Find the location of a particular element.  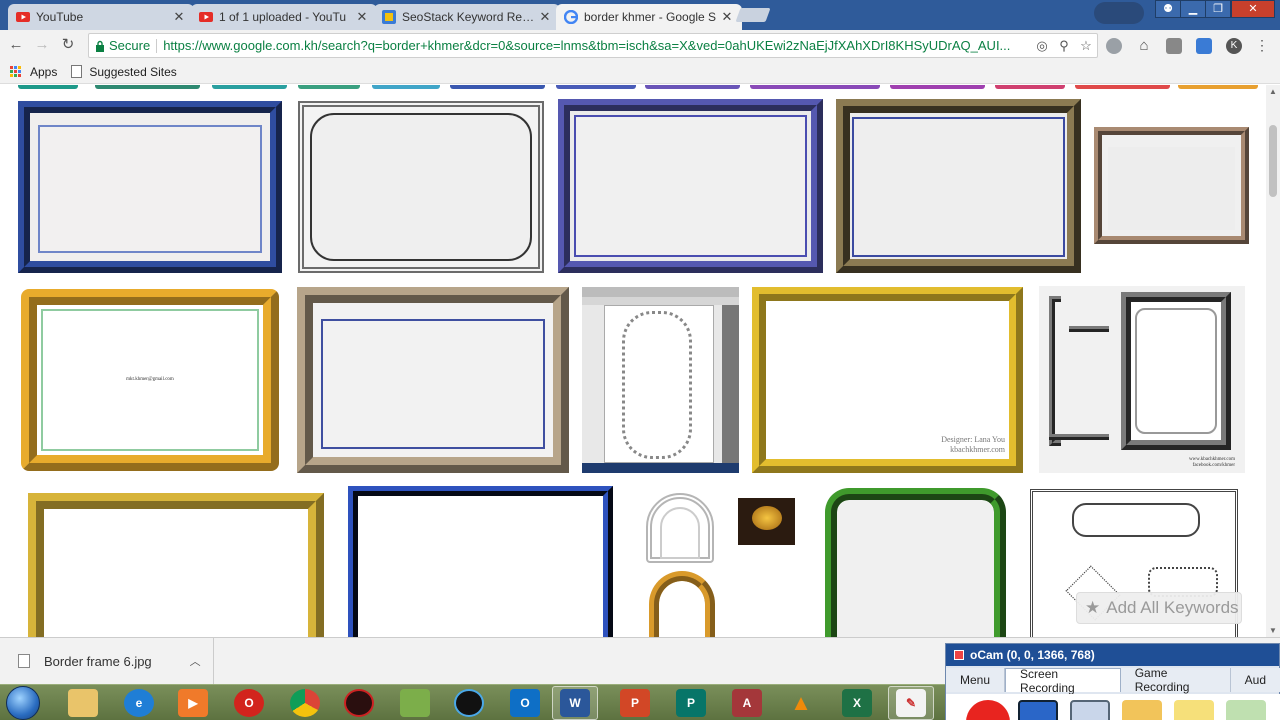

chrome-icon is located at coordinates (305, 703).